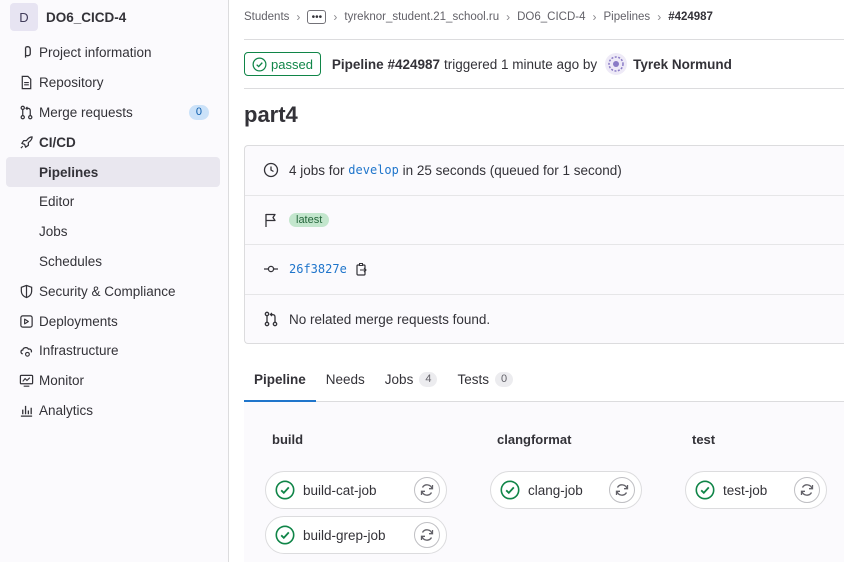  Describe the element at coordinates (24, 17) in the screenshot. I see `project-avatar: D` at that location.